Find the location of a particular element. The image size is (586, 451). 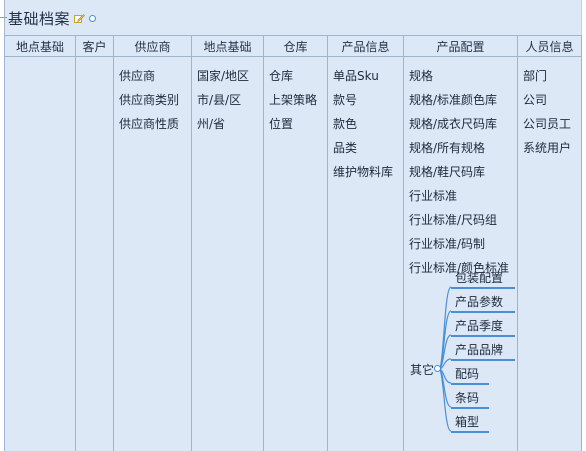

node-item: 款色 is located at coordinates (368, 124).